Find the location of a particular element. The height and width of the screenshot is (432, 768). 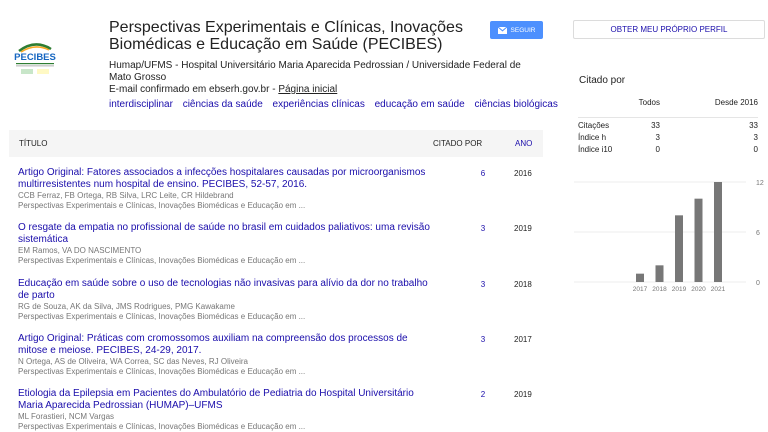

stats-all-value: 3 is located at coordinates (657, 137).